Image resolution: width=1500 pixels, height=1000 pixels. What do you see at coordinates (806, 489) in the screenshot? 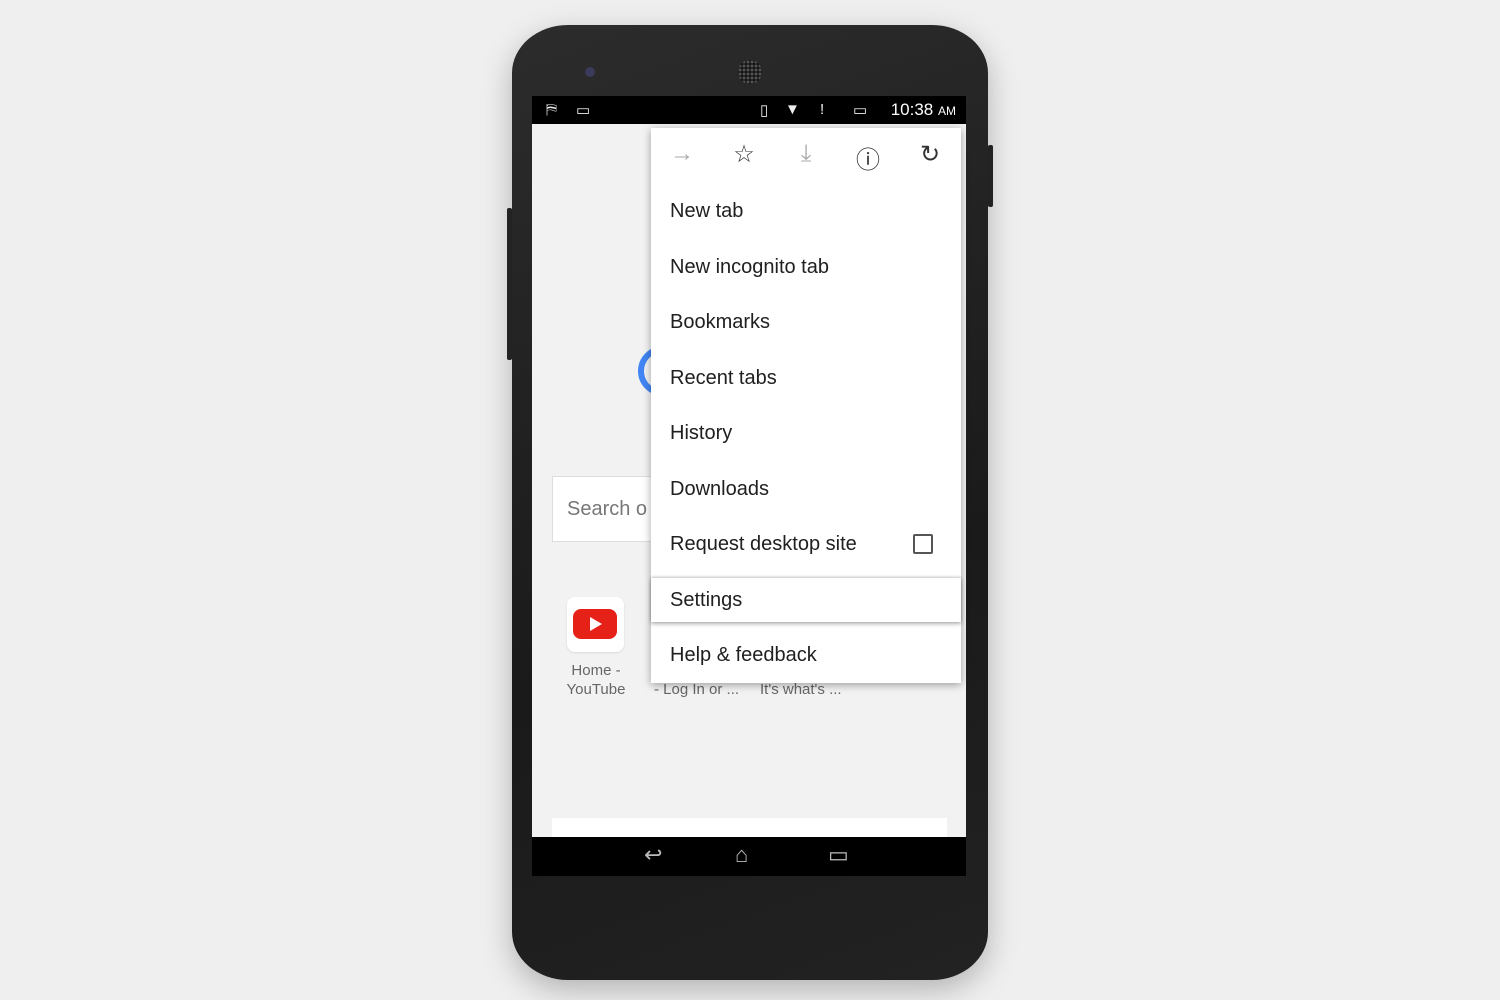
I see `menu-item-downloads: Downloads` at bounding box center [806, 489].